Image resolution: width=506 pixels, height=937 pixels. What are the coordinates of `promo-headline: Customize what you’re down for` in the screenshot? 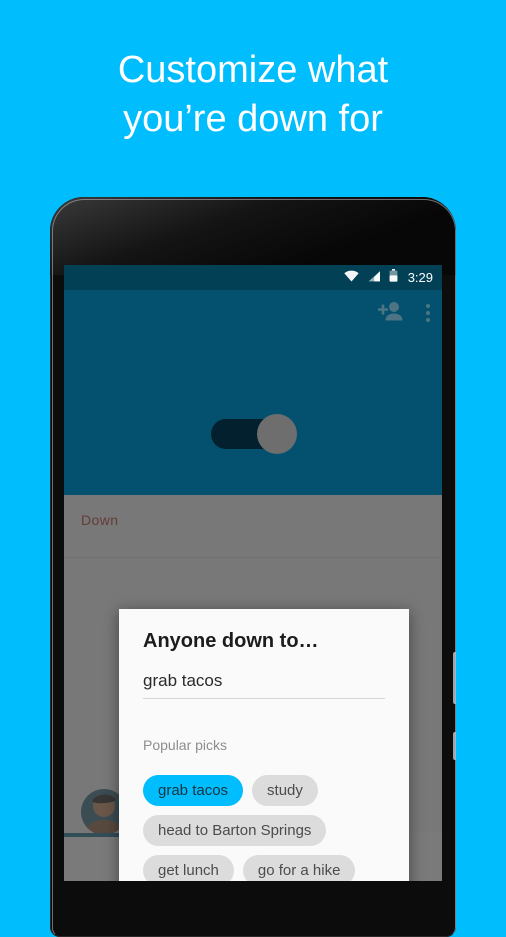 It's located at (253, 94).